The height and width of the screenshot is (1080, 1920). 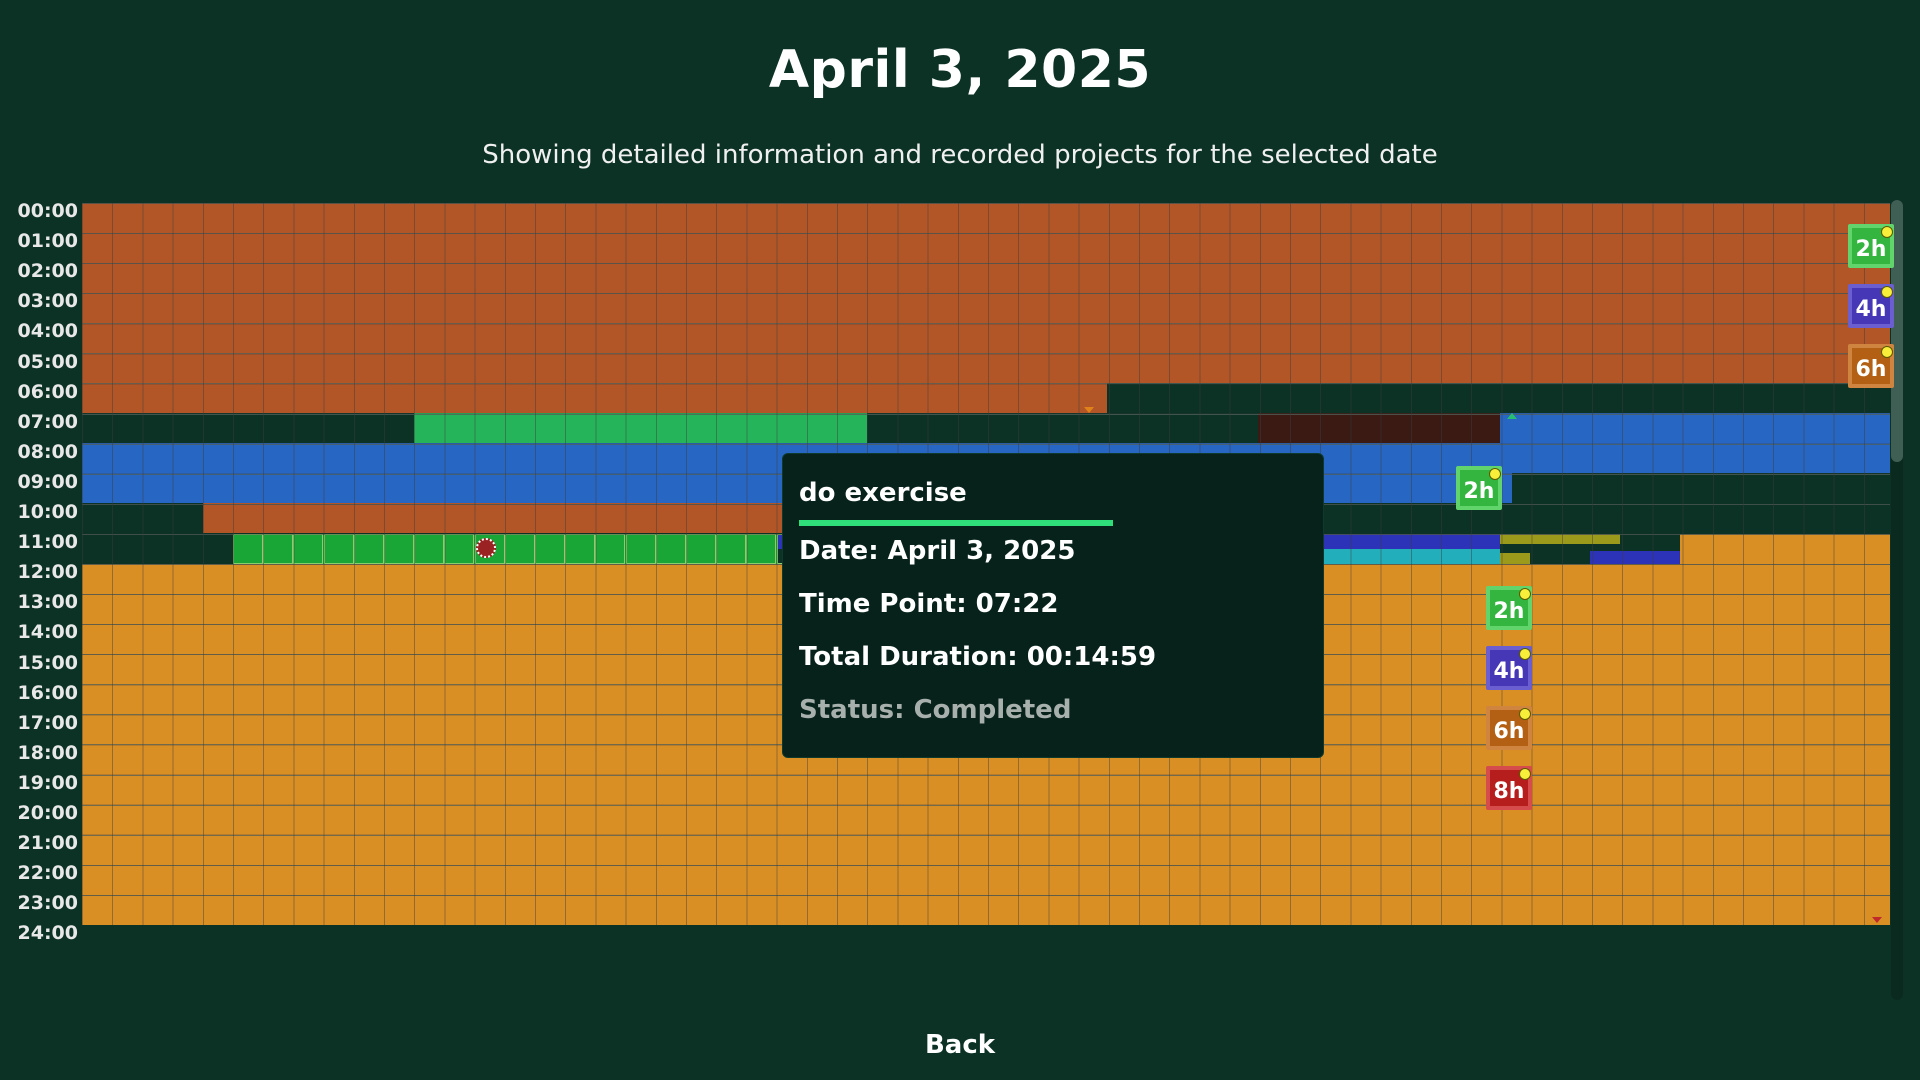 What do you see at coordinates (42, 211) in the screenshot?
I see `hour-label: 00:00` at bounding box center [42, 211].